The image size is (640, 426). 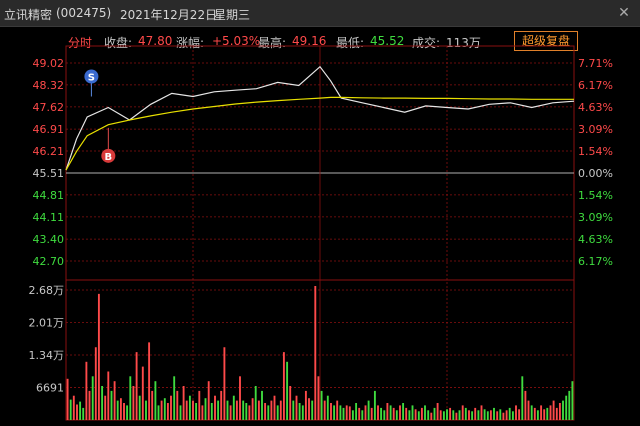 What do you see at coordinates (49, 63) in the screenshot?
I see `price-tick-left: 49.02` at bounding box center [49, 63].